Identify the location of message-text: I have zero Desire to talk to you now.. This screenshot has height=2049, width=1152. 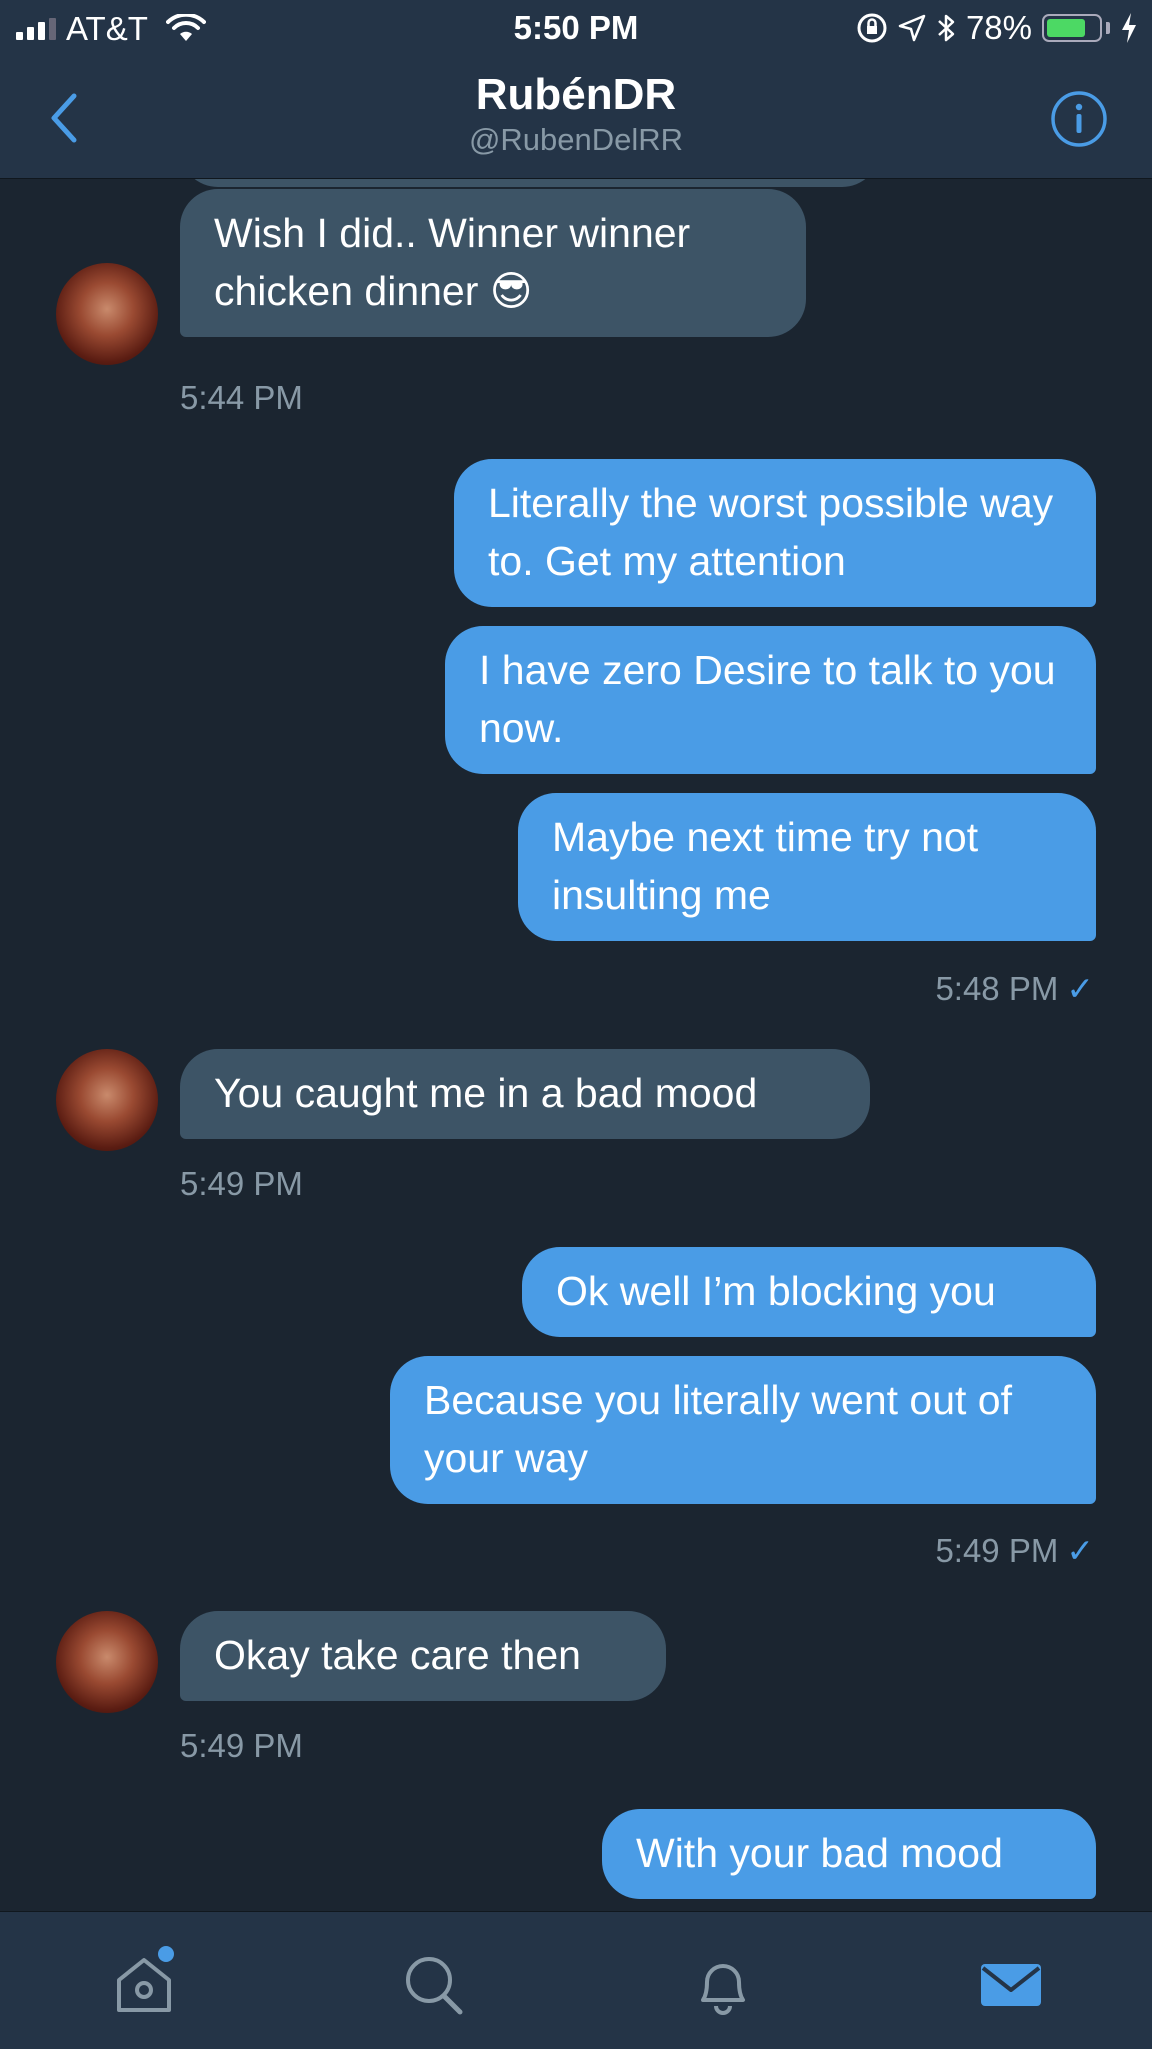
(767, 699).